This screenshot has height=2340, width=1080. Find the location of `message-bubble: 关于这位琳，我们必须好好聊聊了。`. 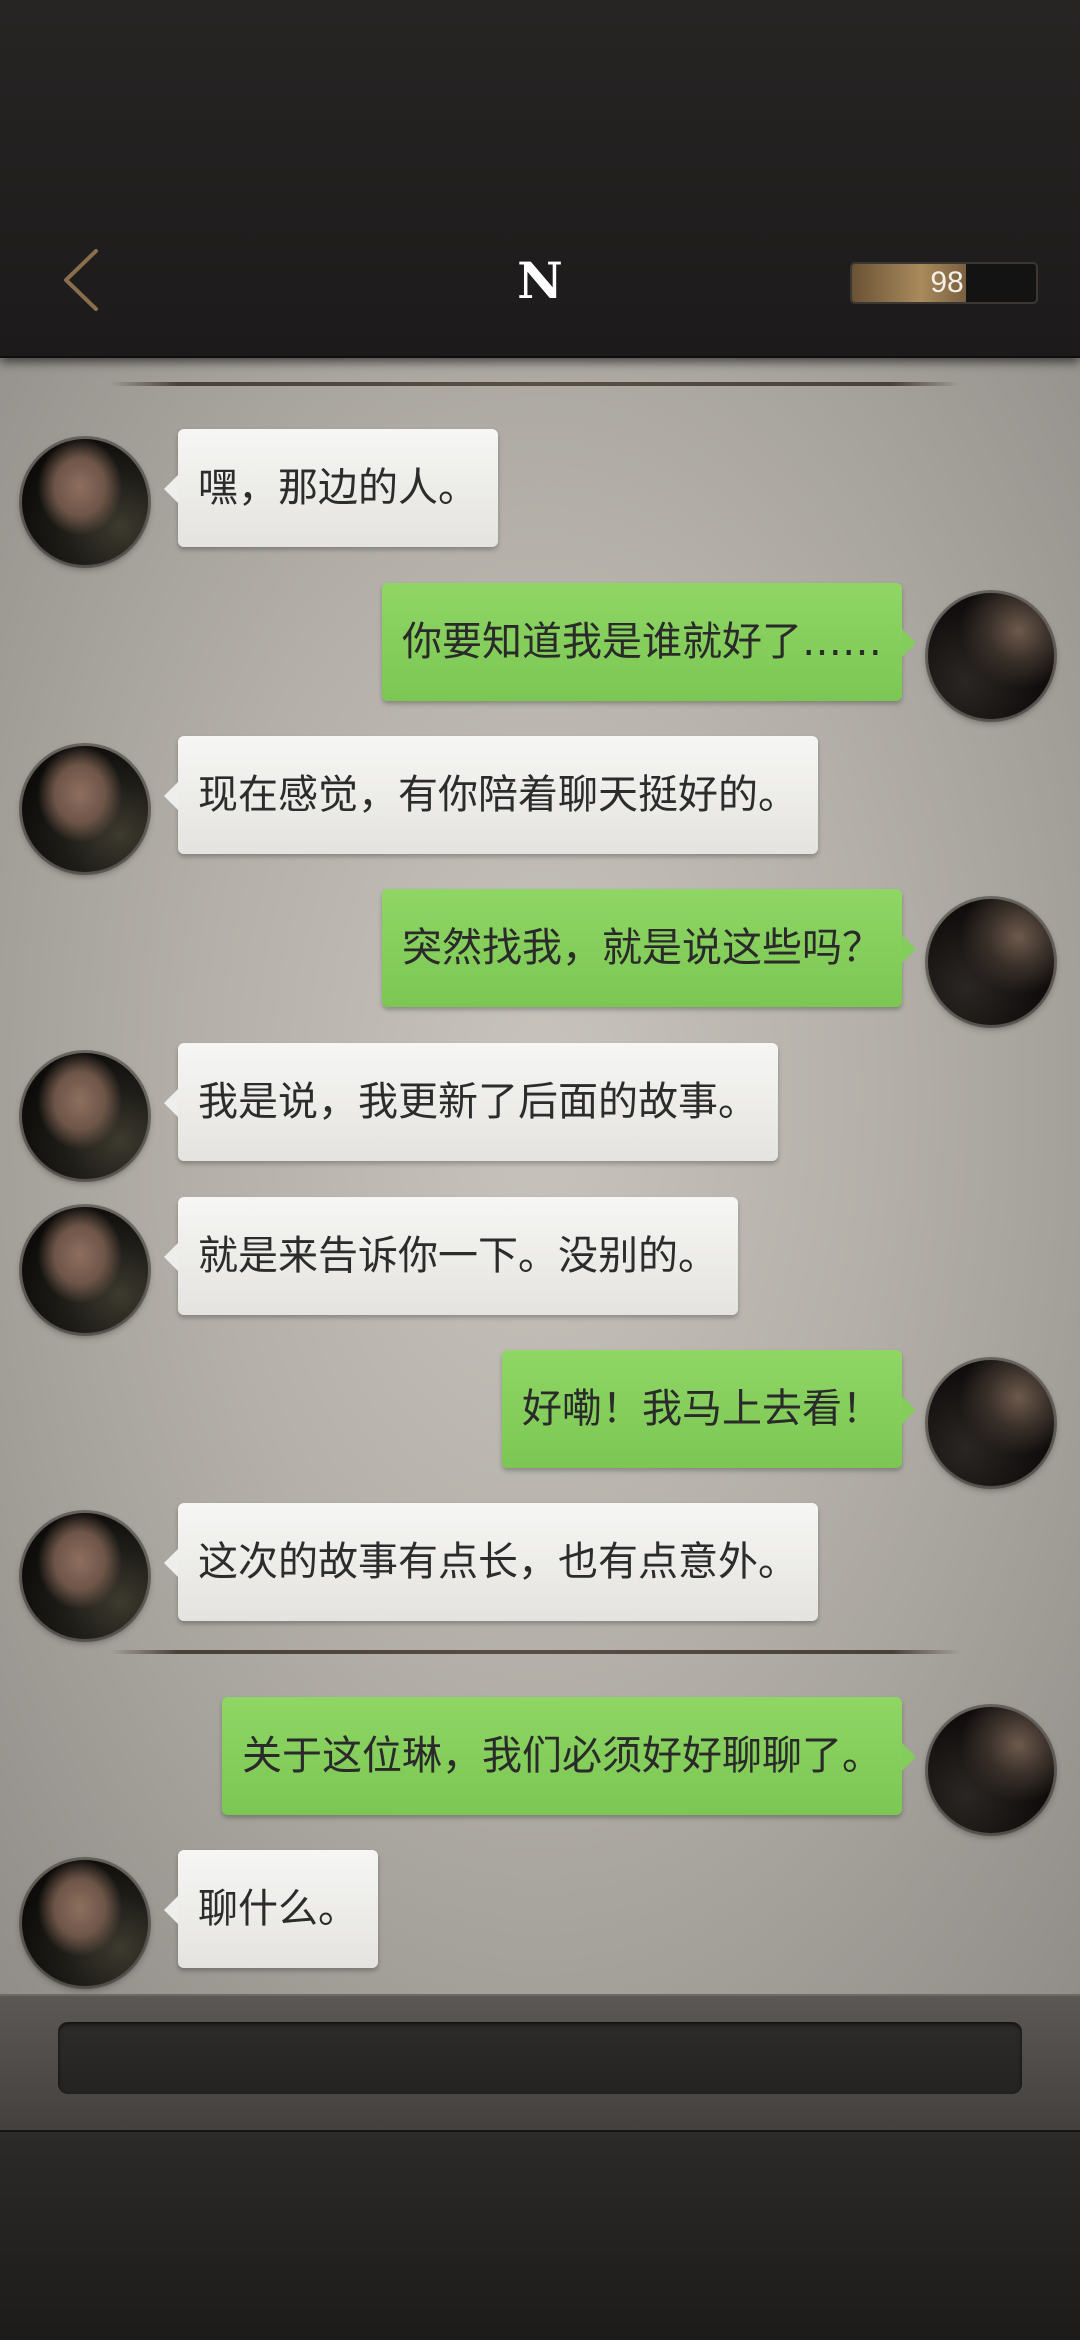

message-bubble: 关于这位琳，我们必须好好聊聊了。 is located at coordinates (569, 1756).